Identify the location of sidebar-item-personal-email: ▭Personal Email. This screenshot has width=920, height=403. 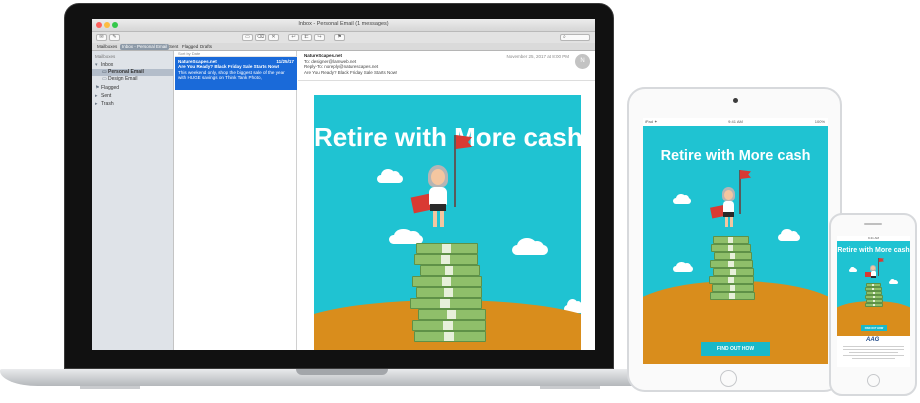
(133, 72).